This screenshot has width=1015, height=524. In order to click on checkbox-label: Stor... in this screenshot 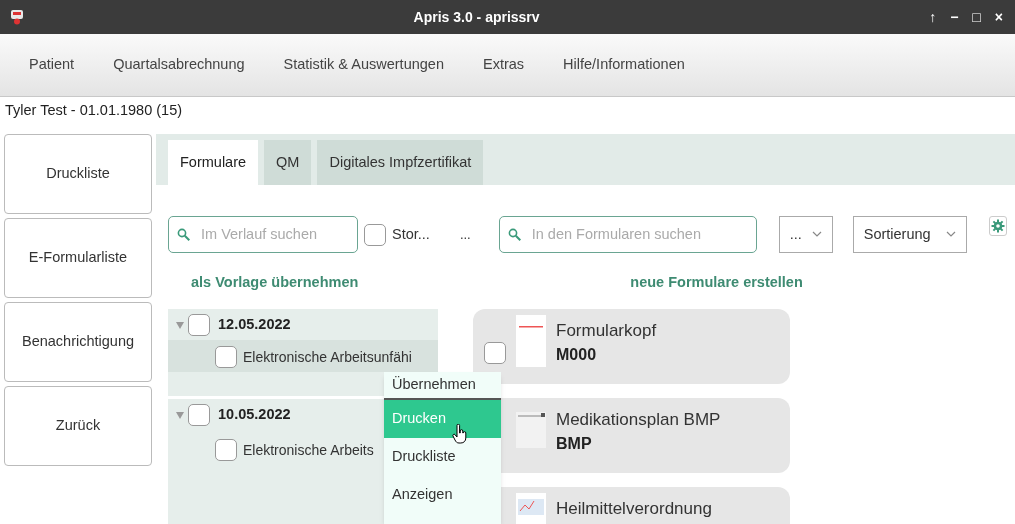, I will do `click(411, 234)`.